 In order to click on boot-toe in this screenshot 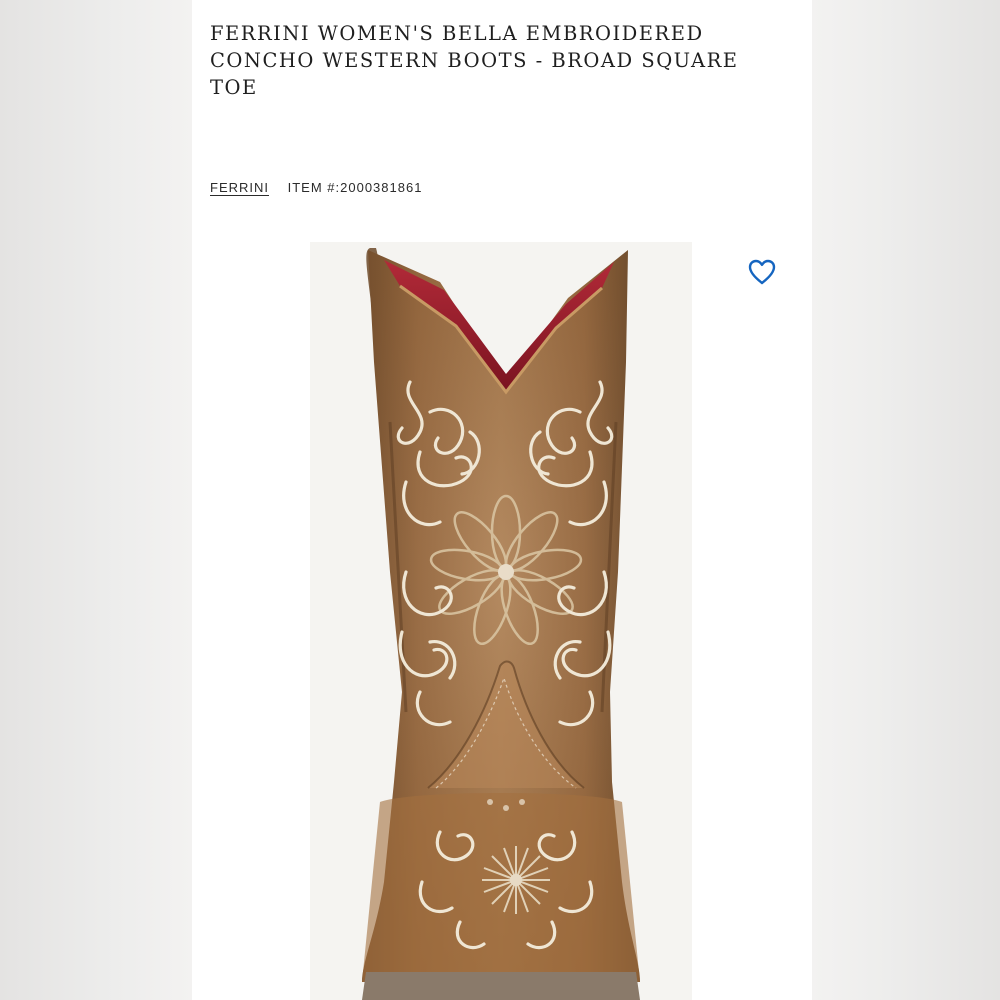, I will do `click(501, 887)`.